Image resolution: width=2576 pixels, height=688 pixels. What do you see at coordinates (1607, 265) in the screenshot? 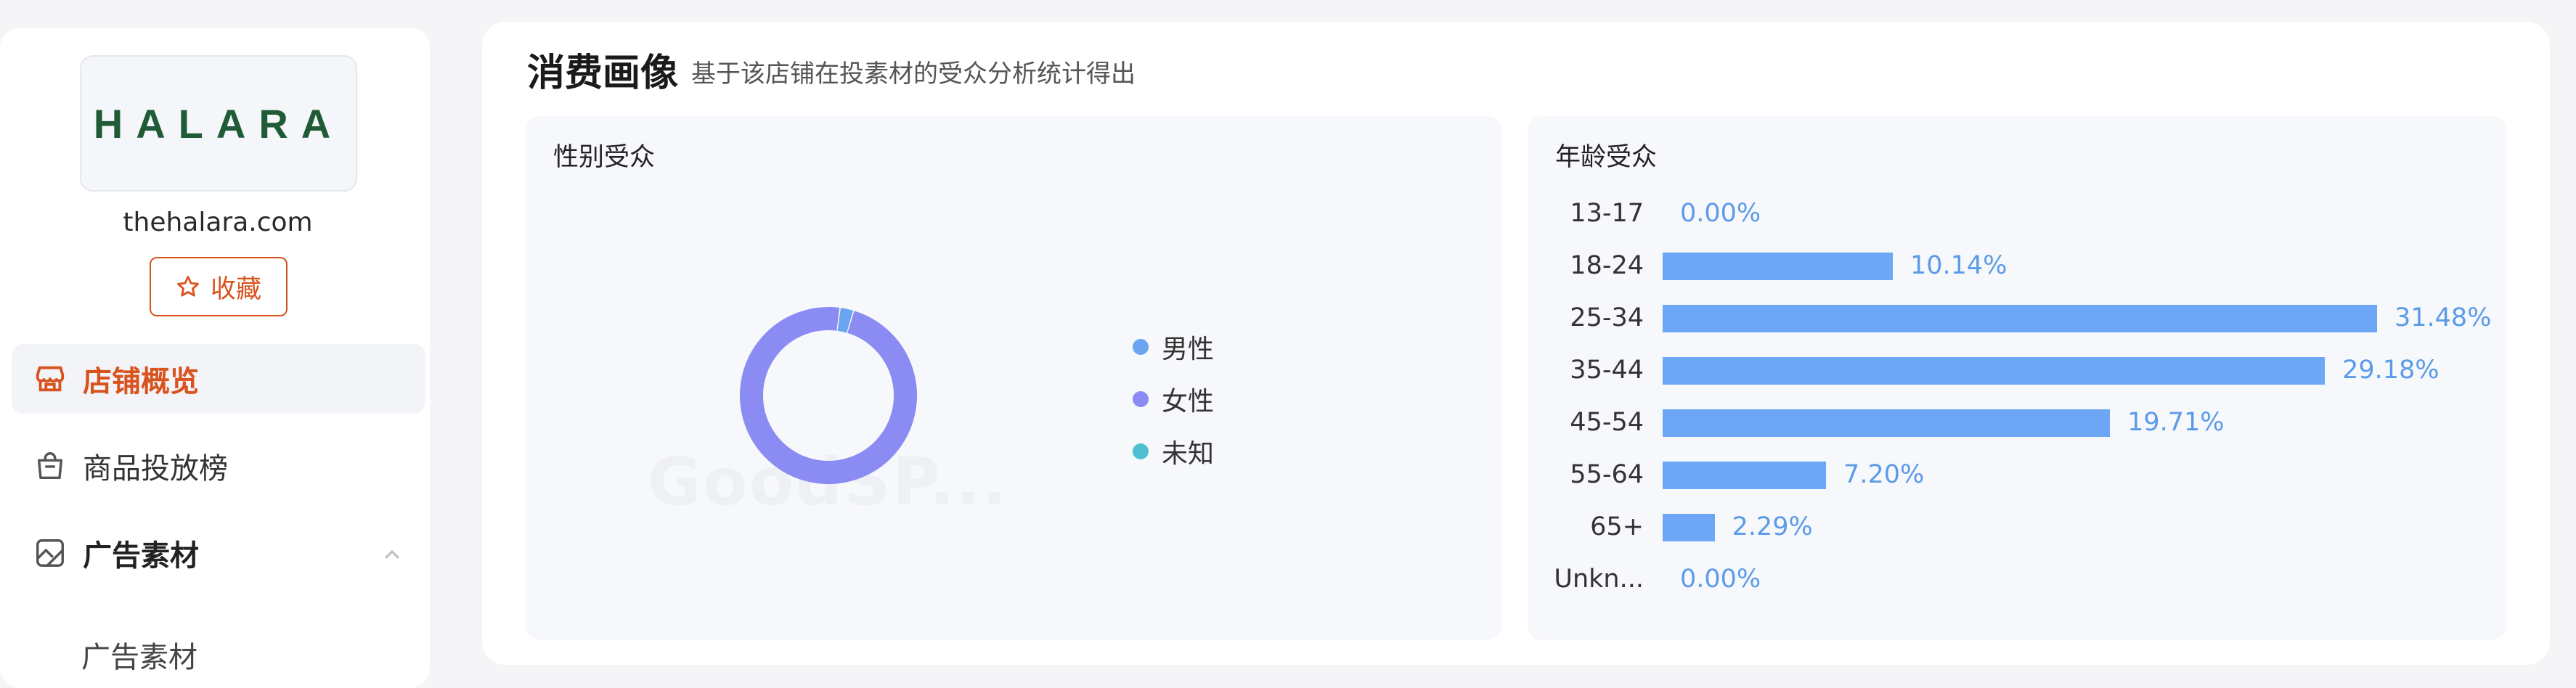
I see `age-category-label: 18-24` at bounding box center [1607, 265].